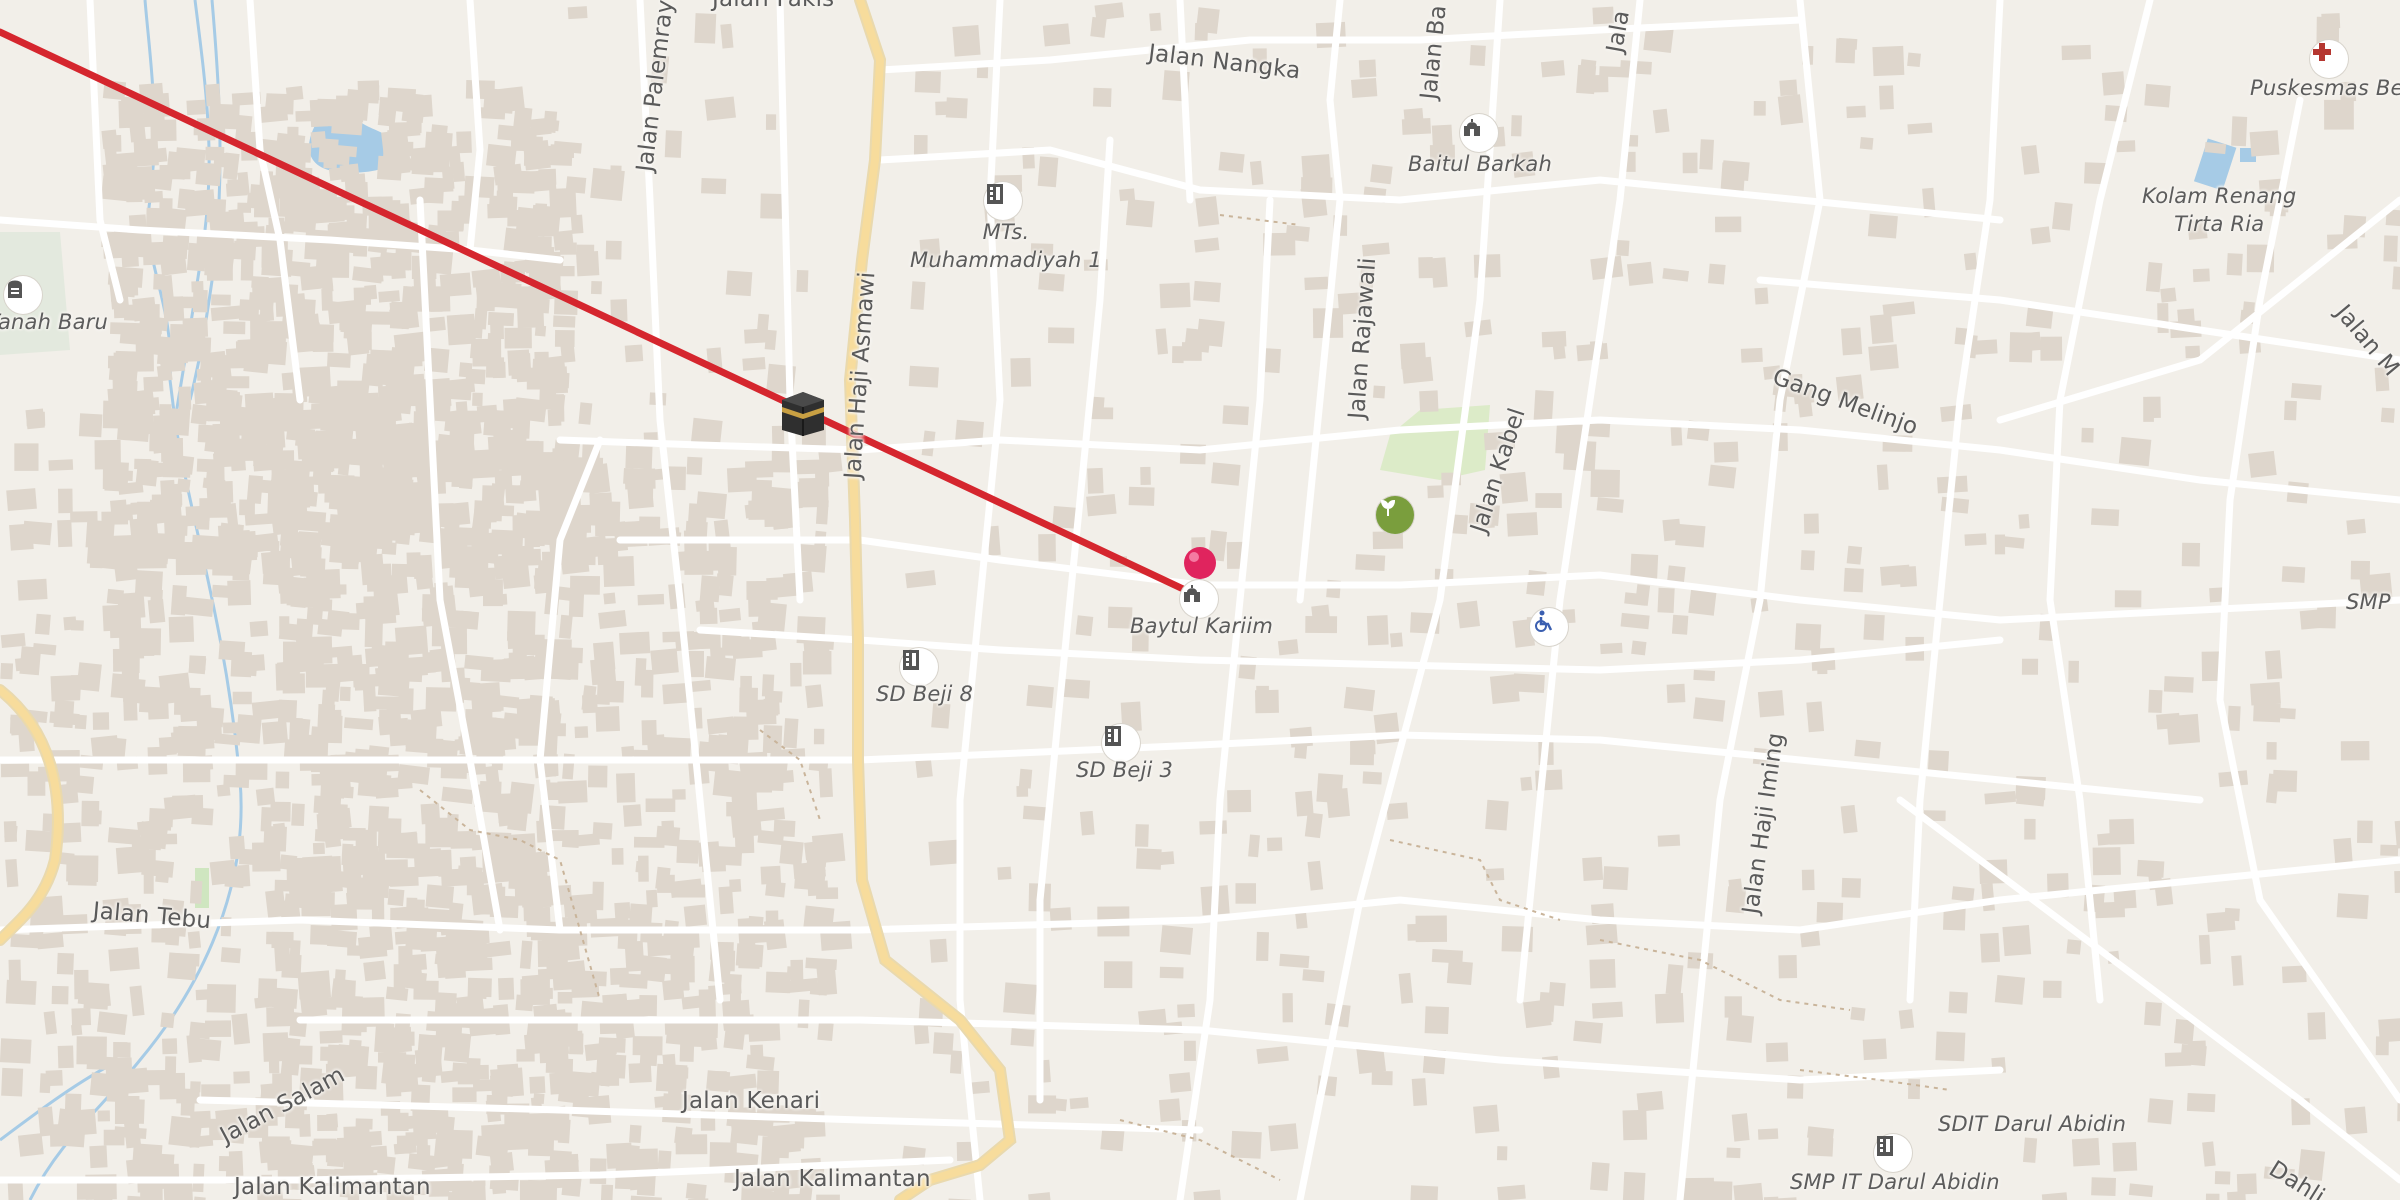  I want to click on poi-label-baytul-kariim: Baytul Kariim, so click(1202, 626).